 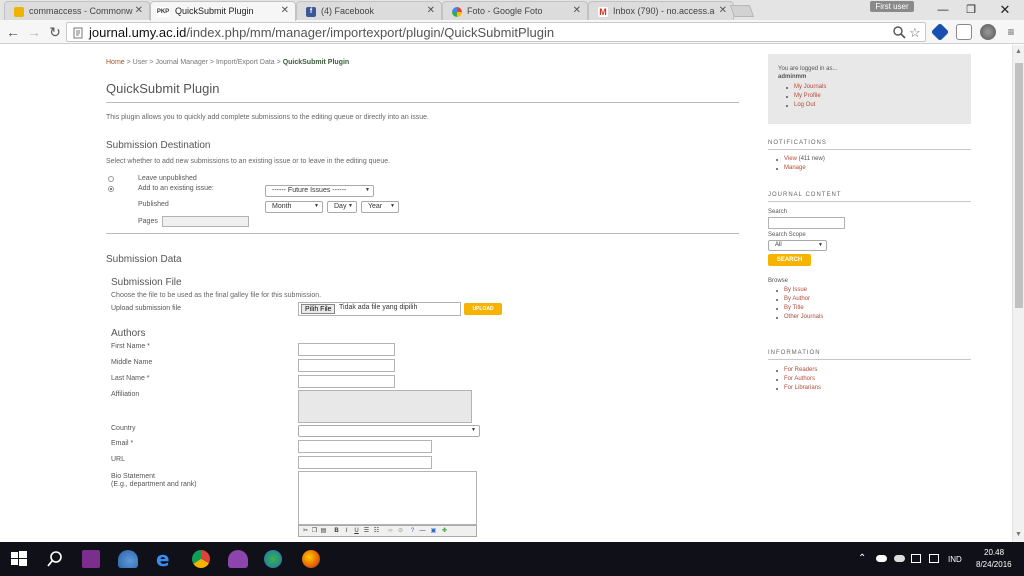 I want to click on italic-icon: I, so click(x=346, y=531).